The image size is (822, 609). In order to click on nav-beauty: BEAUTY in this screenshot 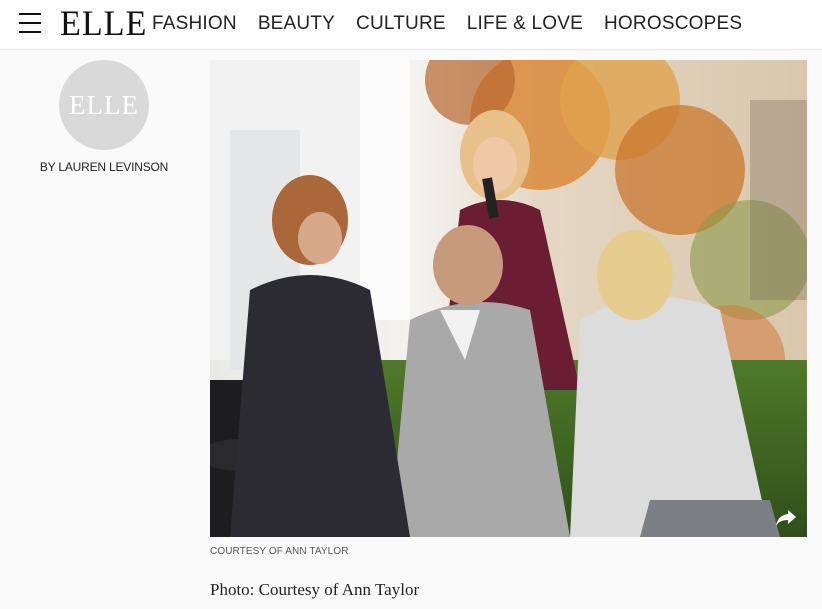, I will do `click(296, 24)`.